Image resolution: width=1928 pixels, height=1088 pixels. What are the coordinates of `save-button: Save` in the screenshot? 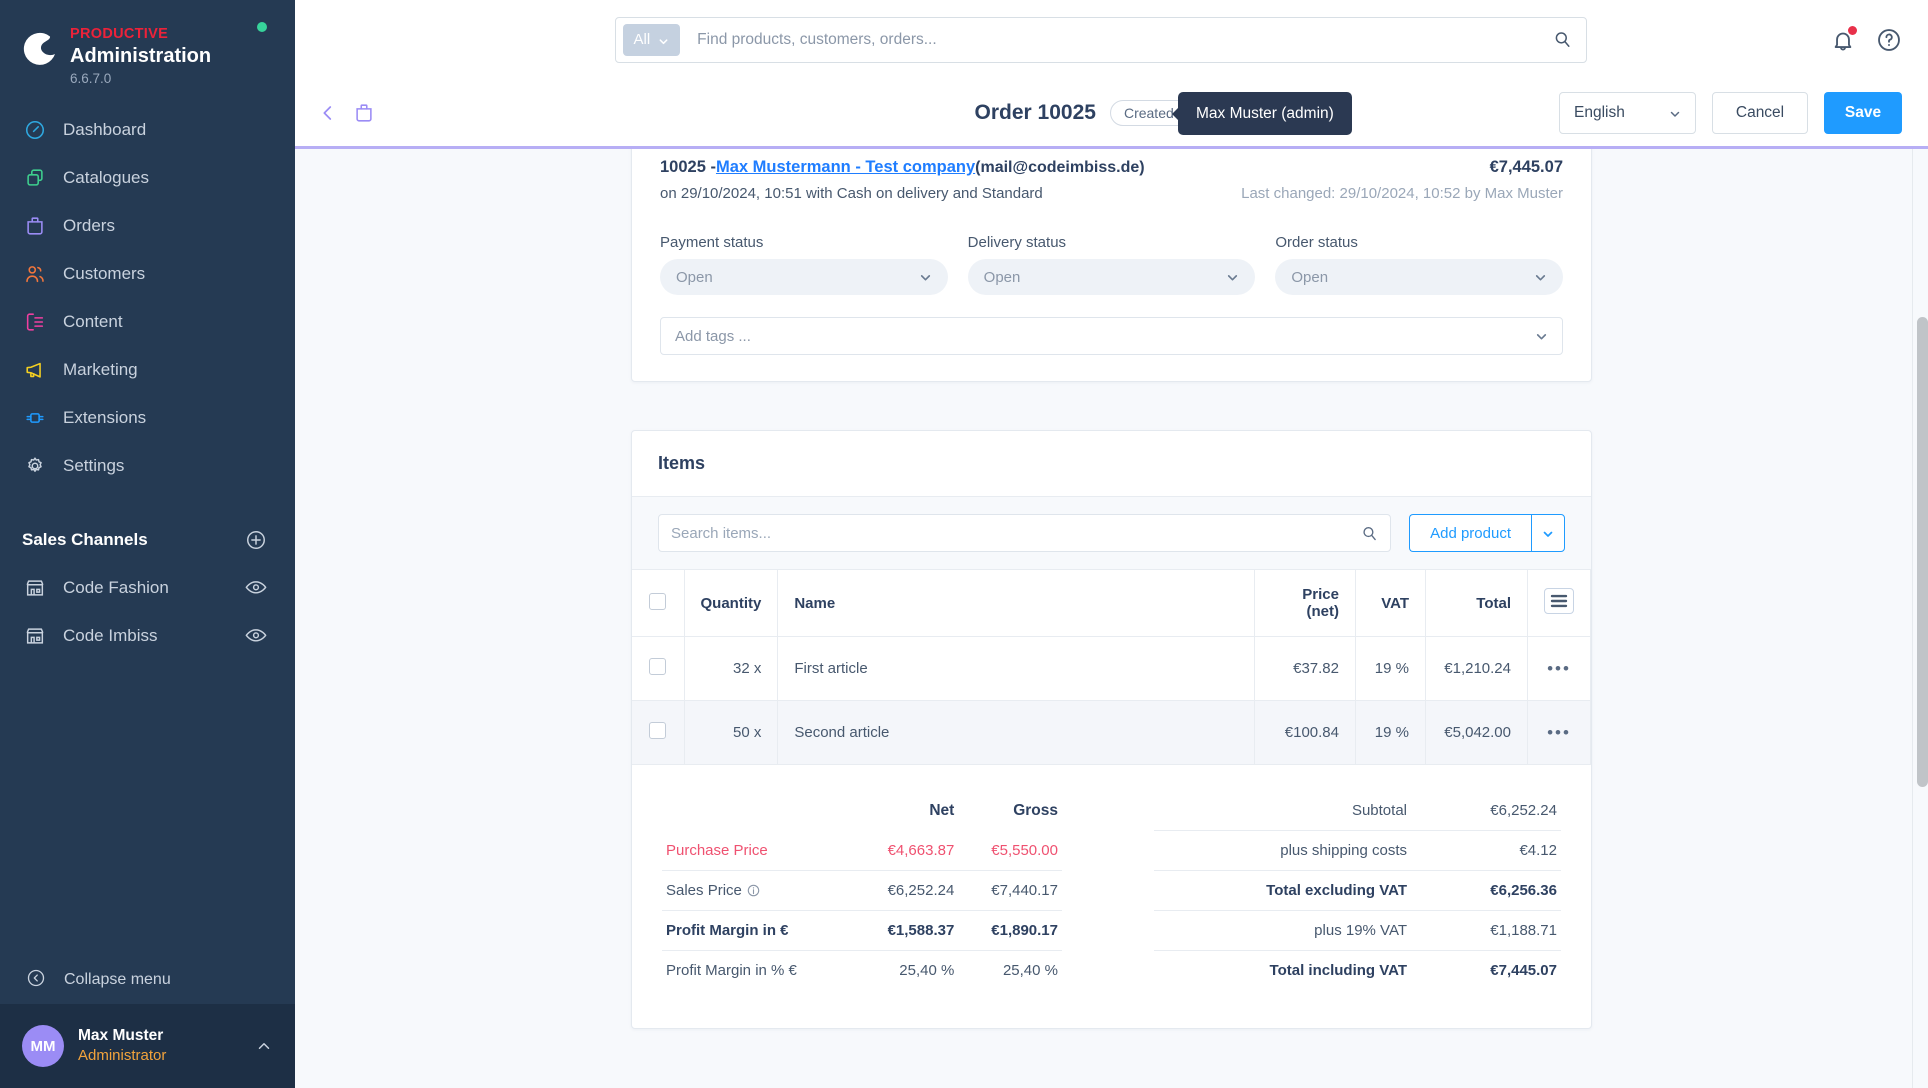 It's located at (1863, 112).